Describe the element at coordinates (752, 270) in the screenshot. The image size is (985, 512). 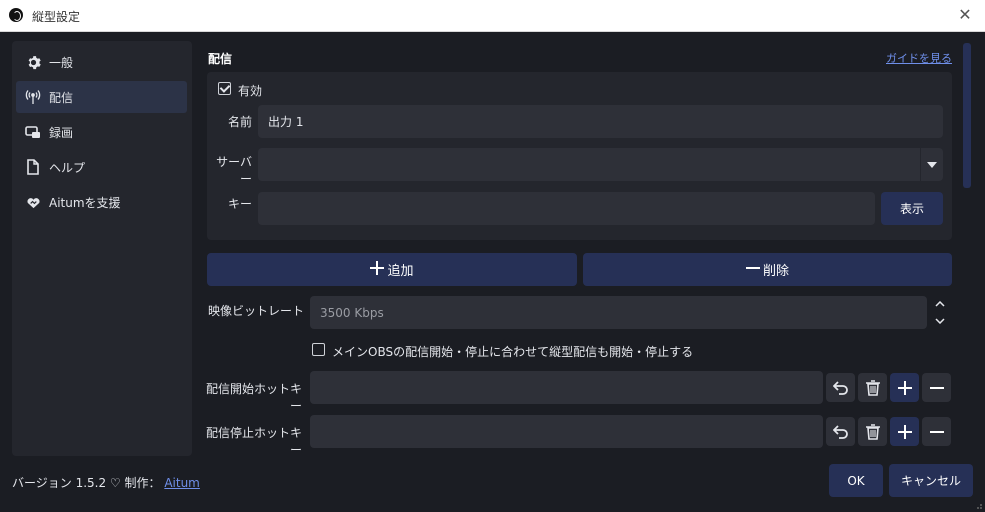
I see `minus-icon` at that location.